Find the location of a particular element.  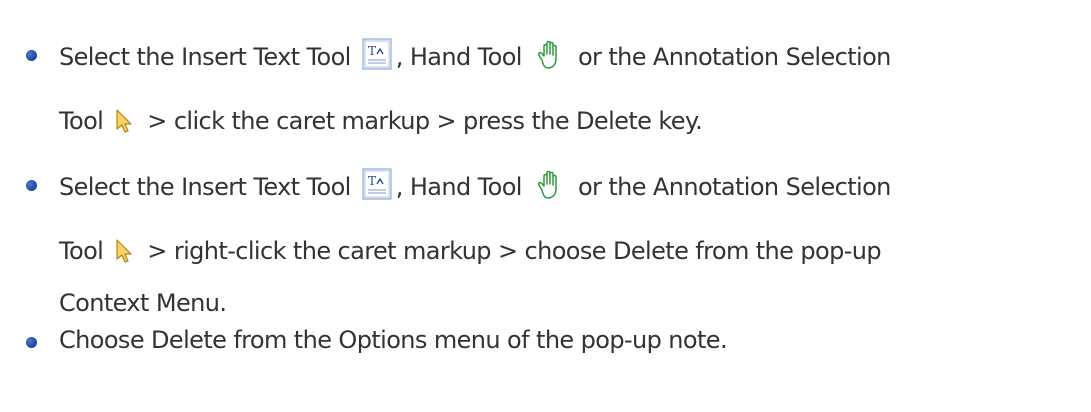

text: Context Menu. is located at coordinates (143, 303).